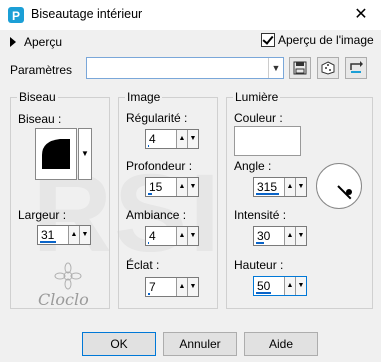 The height and width of the screenshot is (362, 381). What do you see at coordinates (85, 154) in the screenshot?
I see `bevel-dropdown-arrow: ▼` at bounding box center [85, 154].